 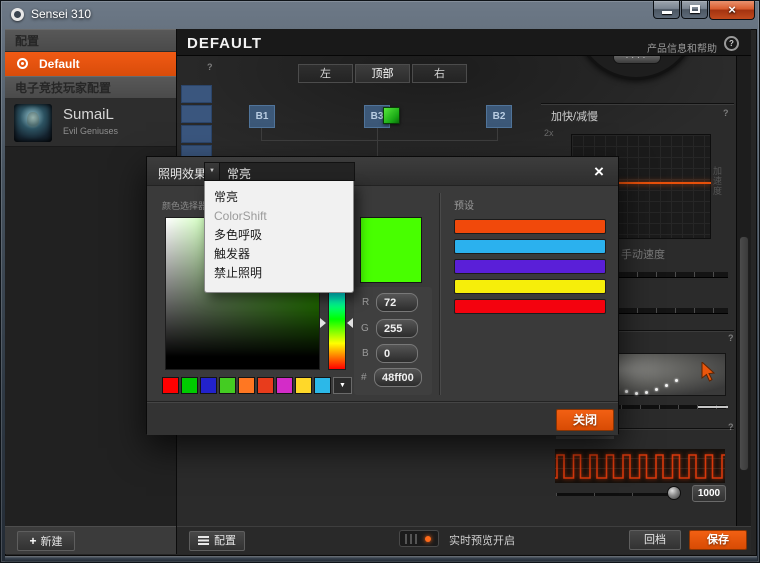 I want to click on window-title: Sensei 310, so click(x=61, y=14).